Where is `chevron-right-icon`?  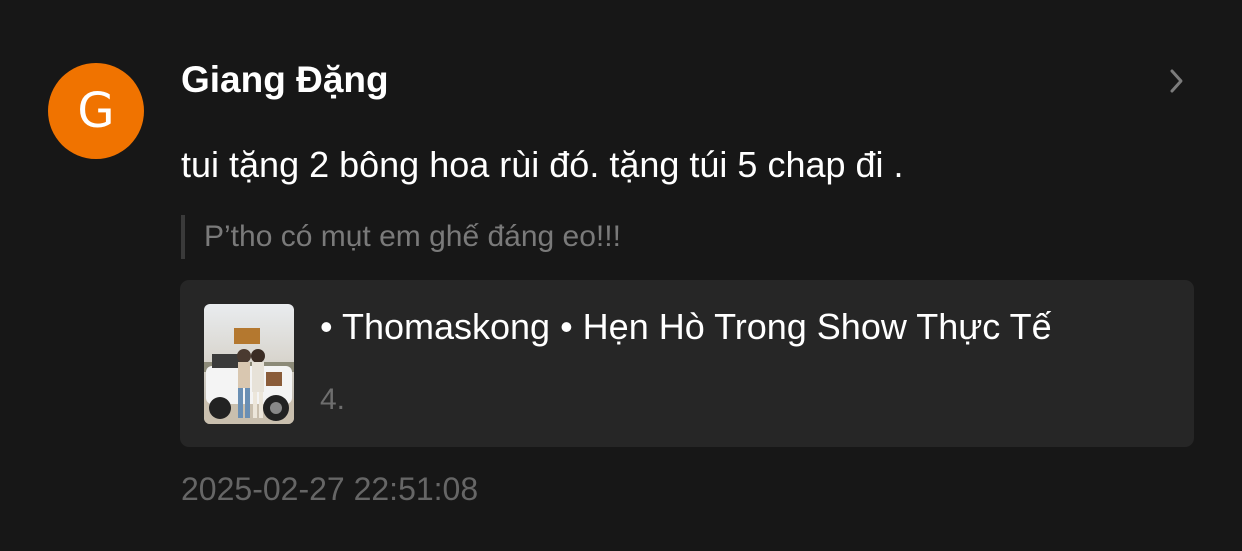
chevron-right-icon is located at coordinates (1177, 81).